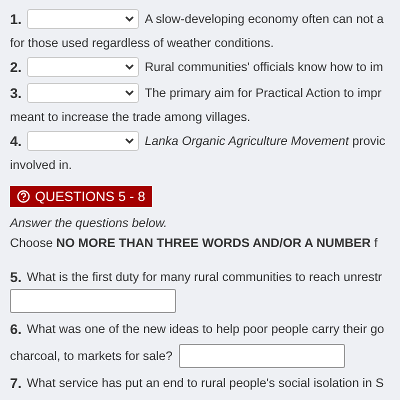 The width and height of the screenshot is (400, 400). Describe the element at coordinates (16, 19) in the screenshot. I see `question-number: 1.` at that location.